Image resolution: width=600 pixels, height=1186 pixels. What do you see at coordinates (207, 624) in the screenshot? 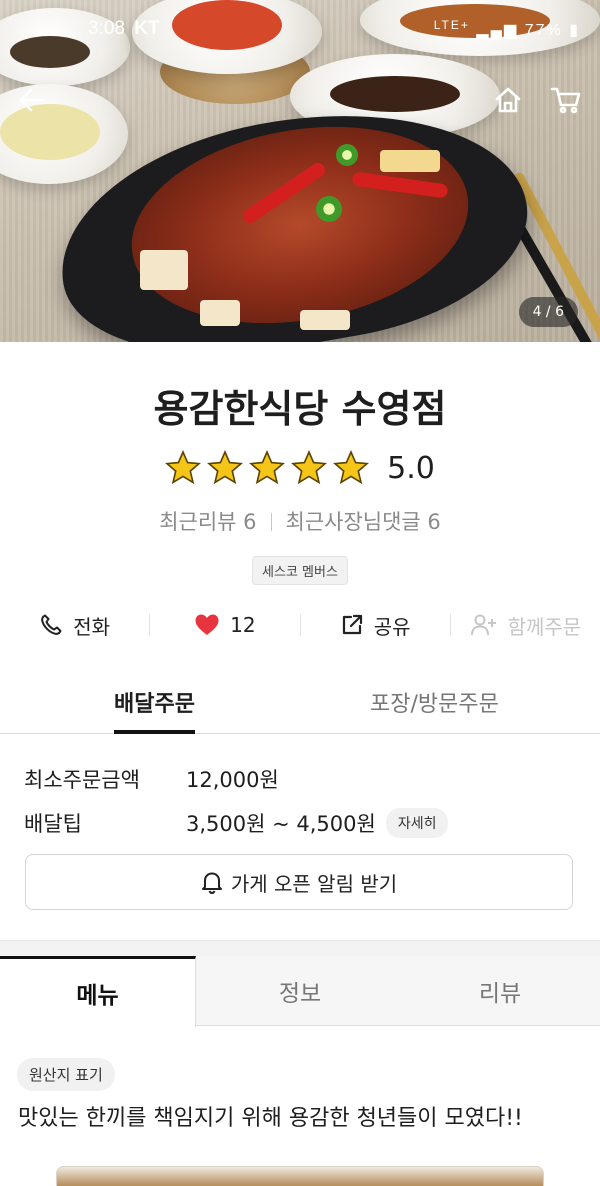
I see `heart-icon` at bounding box center [207, 624].